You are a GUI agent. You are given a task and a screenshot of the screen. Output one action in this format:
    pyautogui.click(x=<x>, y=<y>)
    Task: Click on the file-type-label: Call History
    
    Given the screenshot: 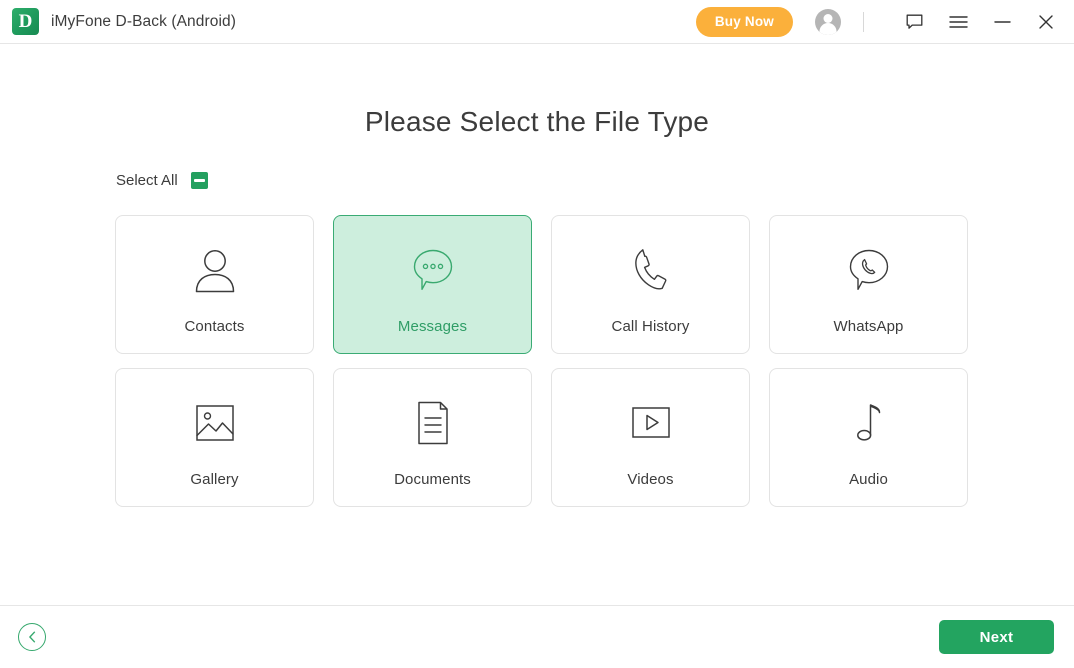 What is the action you would take?
    pyautogui.click(x=650, y=326)
    